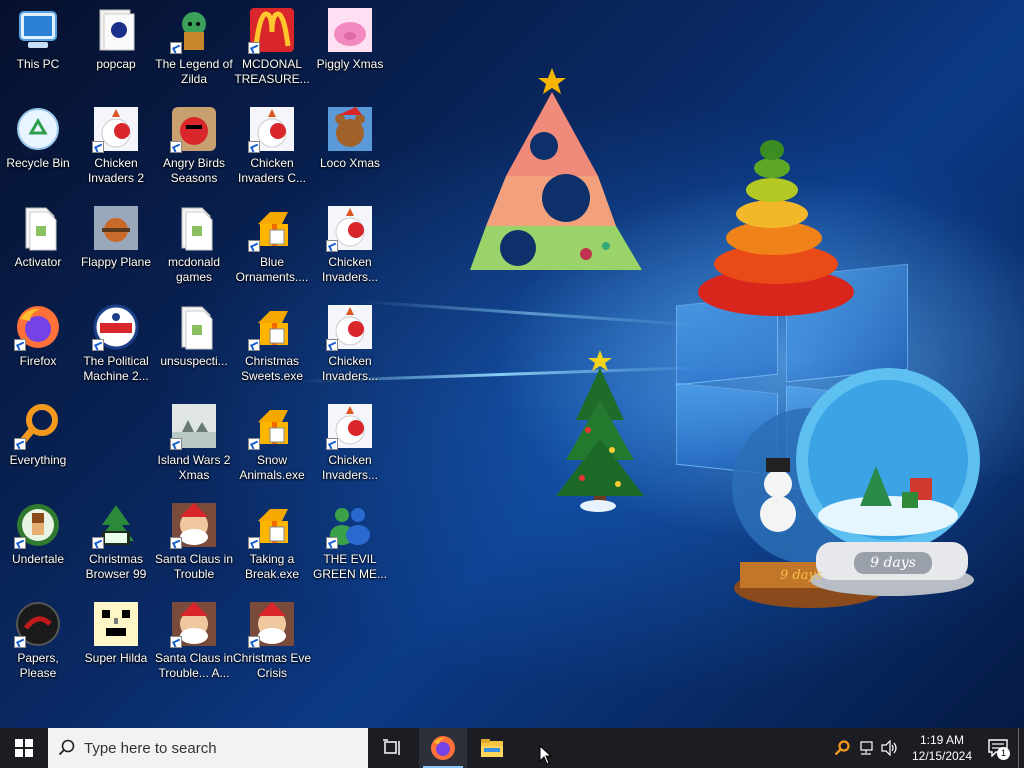 The width and height of the screenshot is (1024, 768). I want to click on santa-icon, so click(272, 624).